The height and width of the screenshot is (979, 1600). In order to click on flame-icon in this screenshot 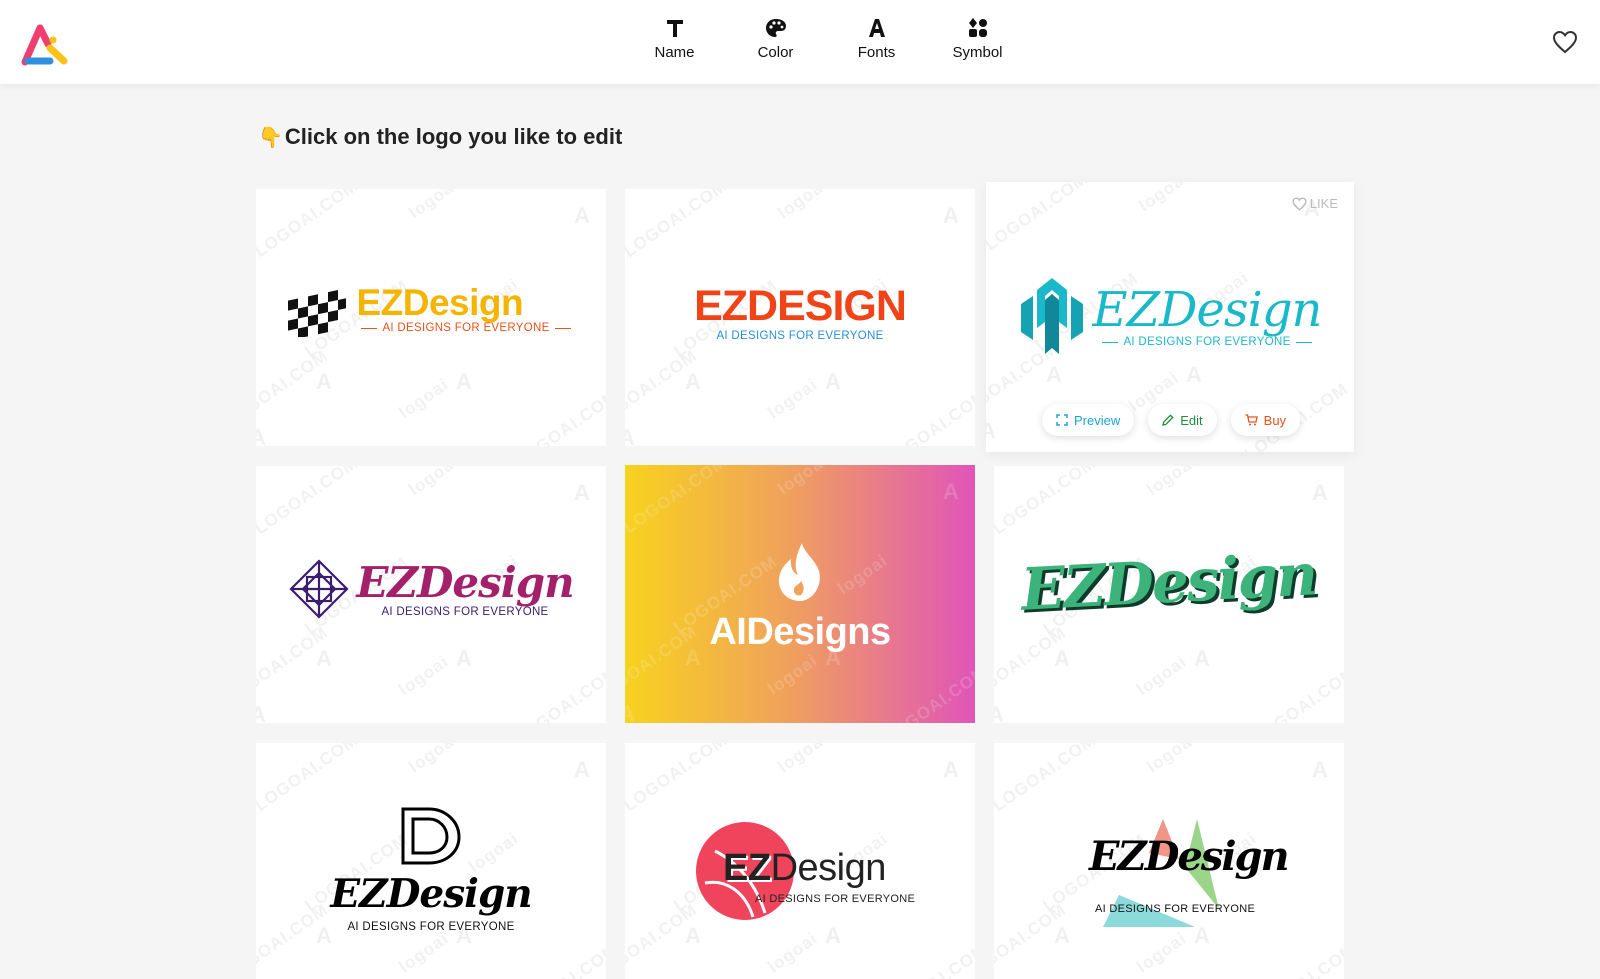, I will do `click(799, 572)`.